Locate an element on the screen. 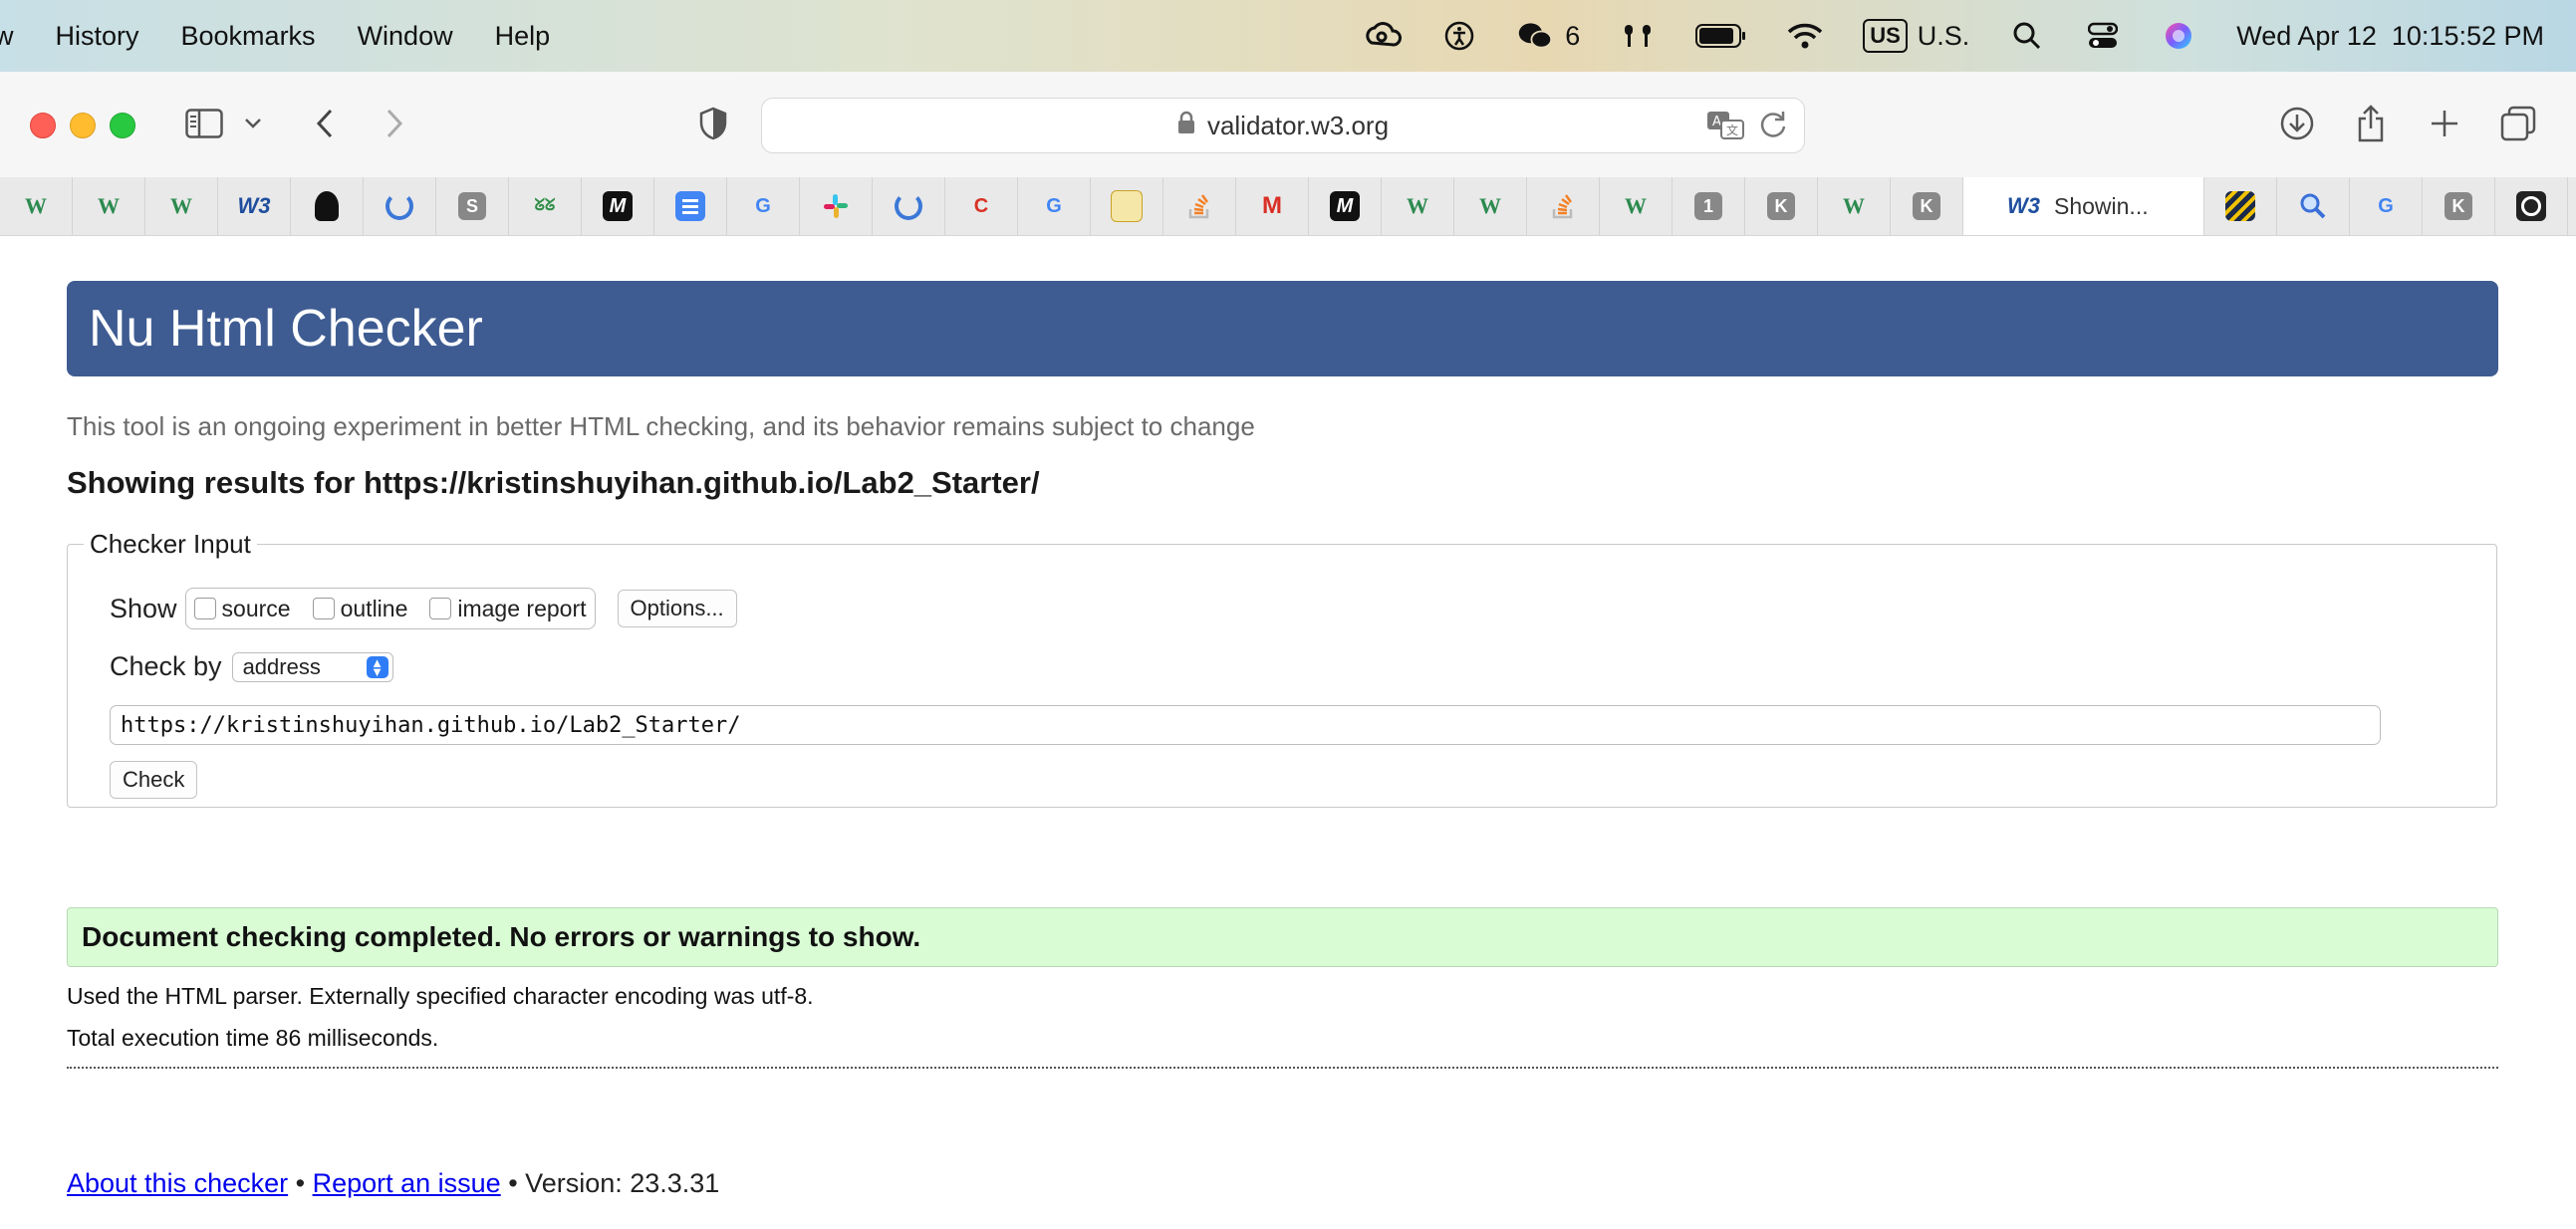  option-source: source is located at coordinates (242, 608).